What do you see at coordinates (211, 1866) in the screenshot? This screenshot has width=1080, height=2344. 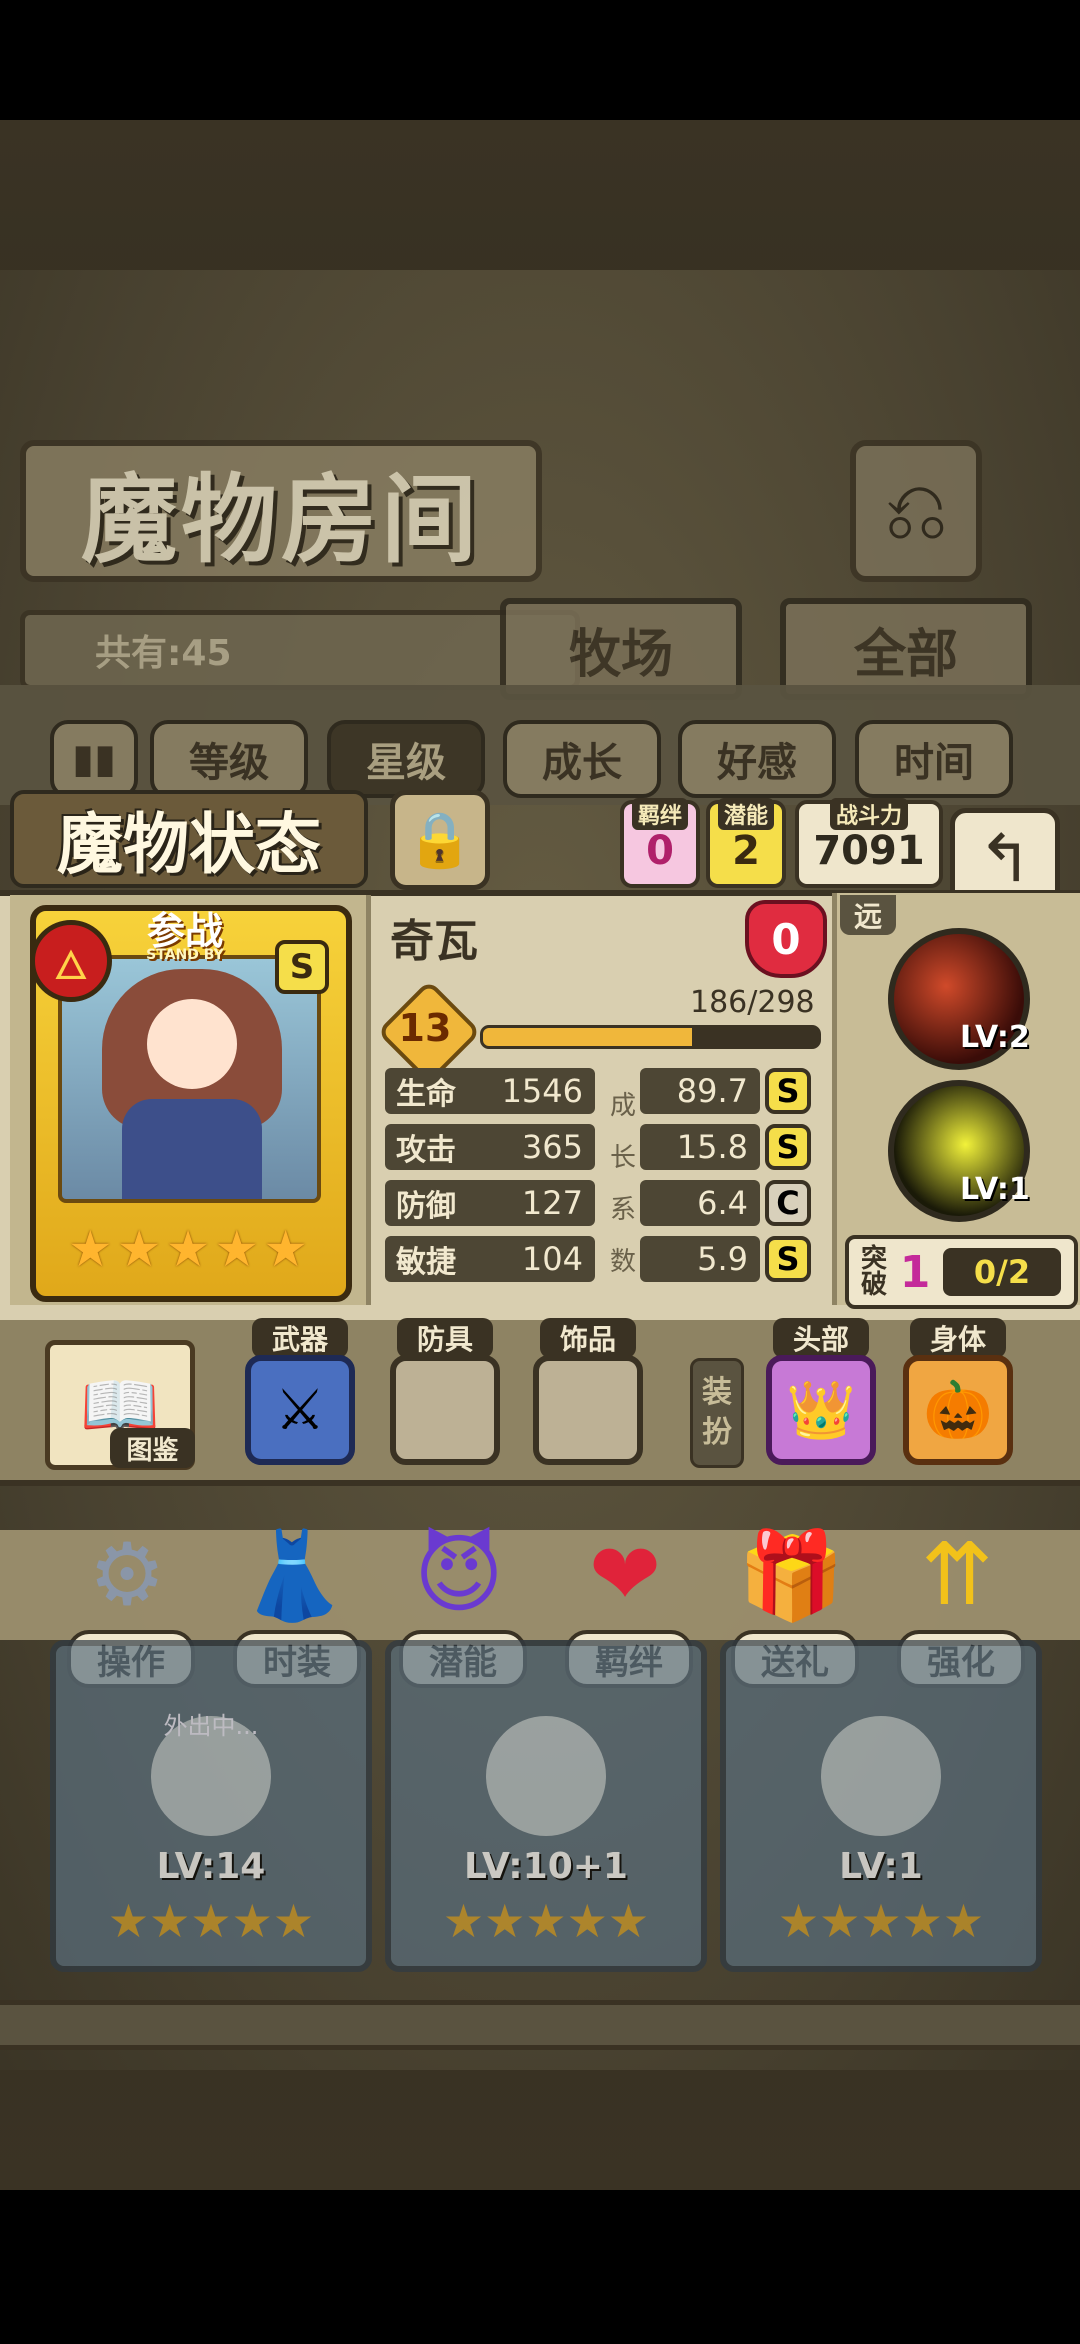 I see `list-level: LV:14` at bounding box center [211, 1866].